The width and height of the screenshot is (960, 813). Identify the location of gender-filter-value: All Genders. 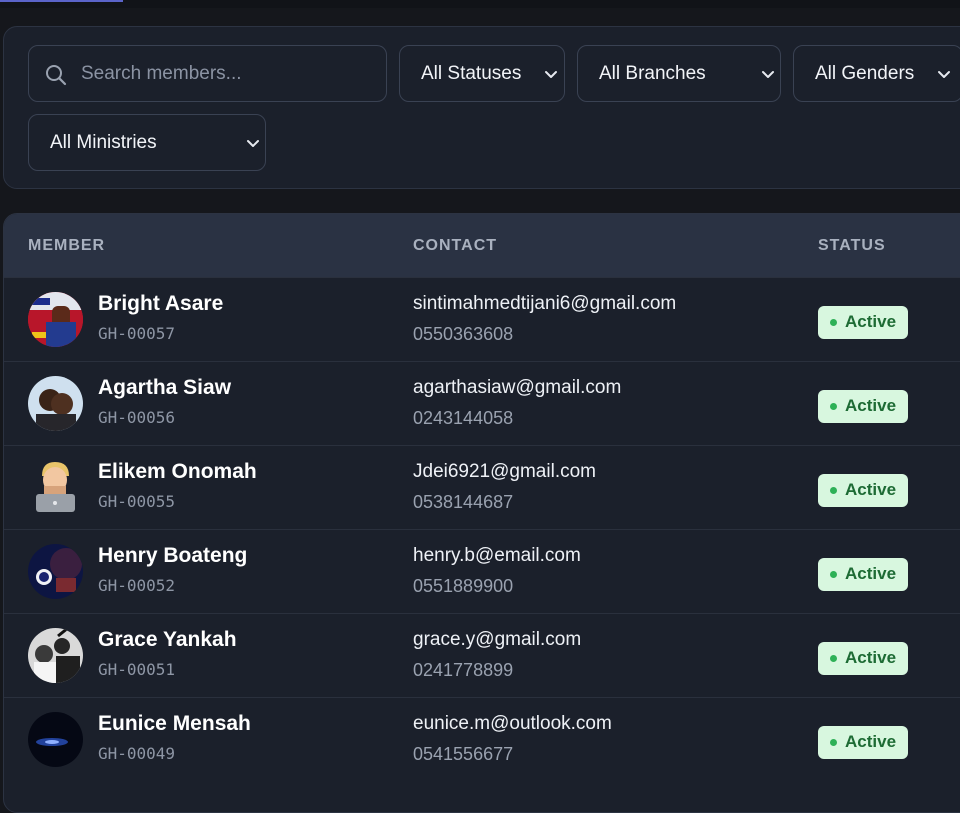
(865, 73).